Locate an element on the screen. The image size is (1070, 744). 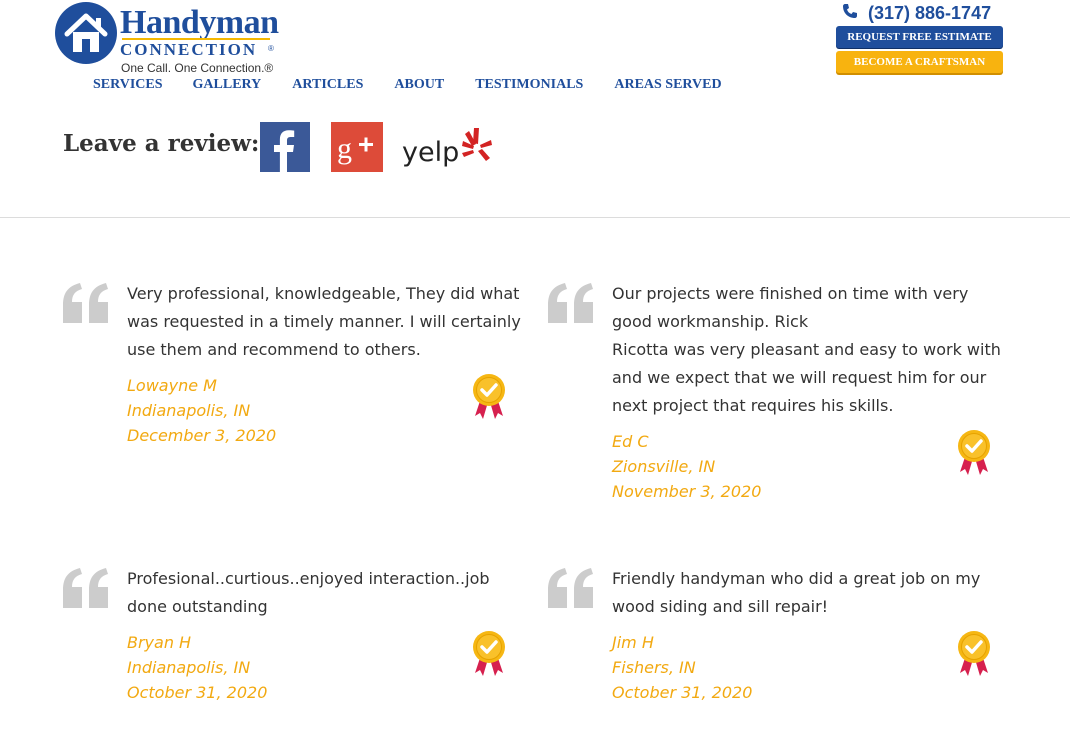
brand-name: Handyman is located at coordinates (199, 23).